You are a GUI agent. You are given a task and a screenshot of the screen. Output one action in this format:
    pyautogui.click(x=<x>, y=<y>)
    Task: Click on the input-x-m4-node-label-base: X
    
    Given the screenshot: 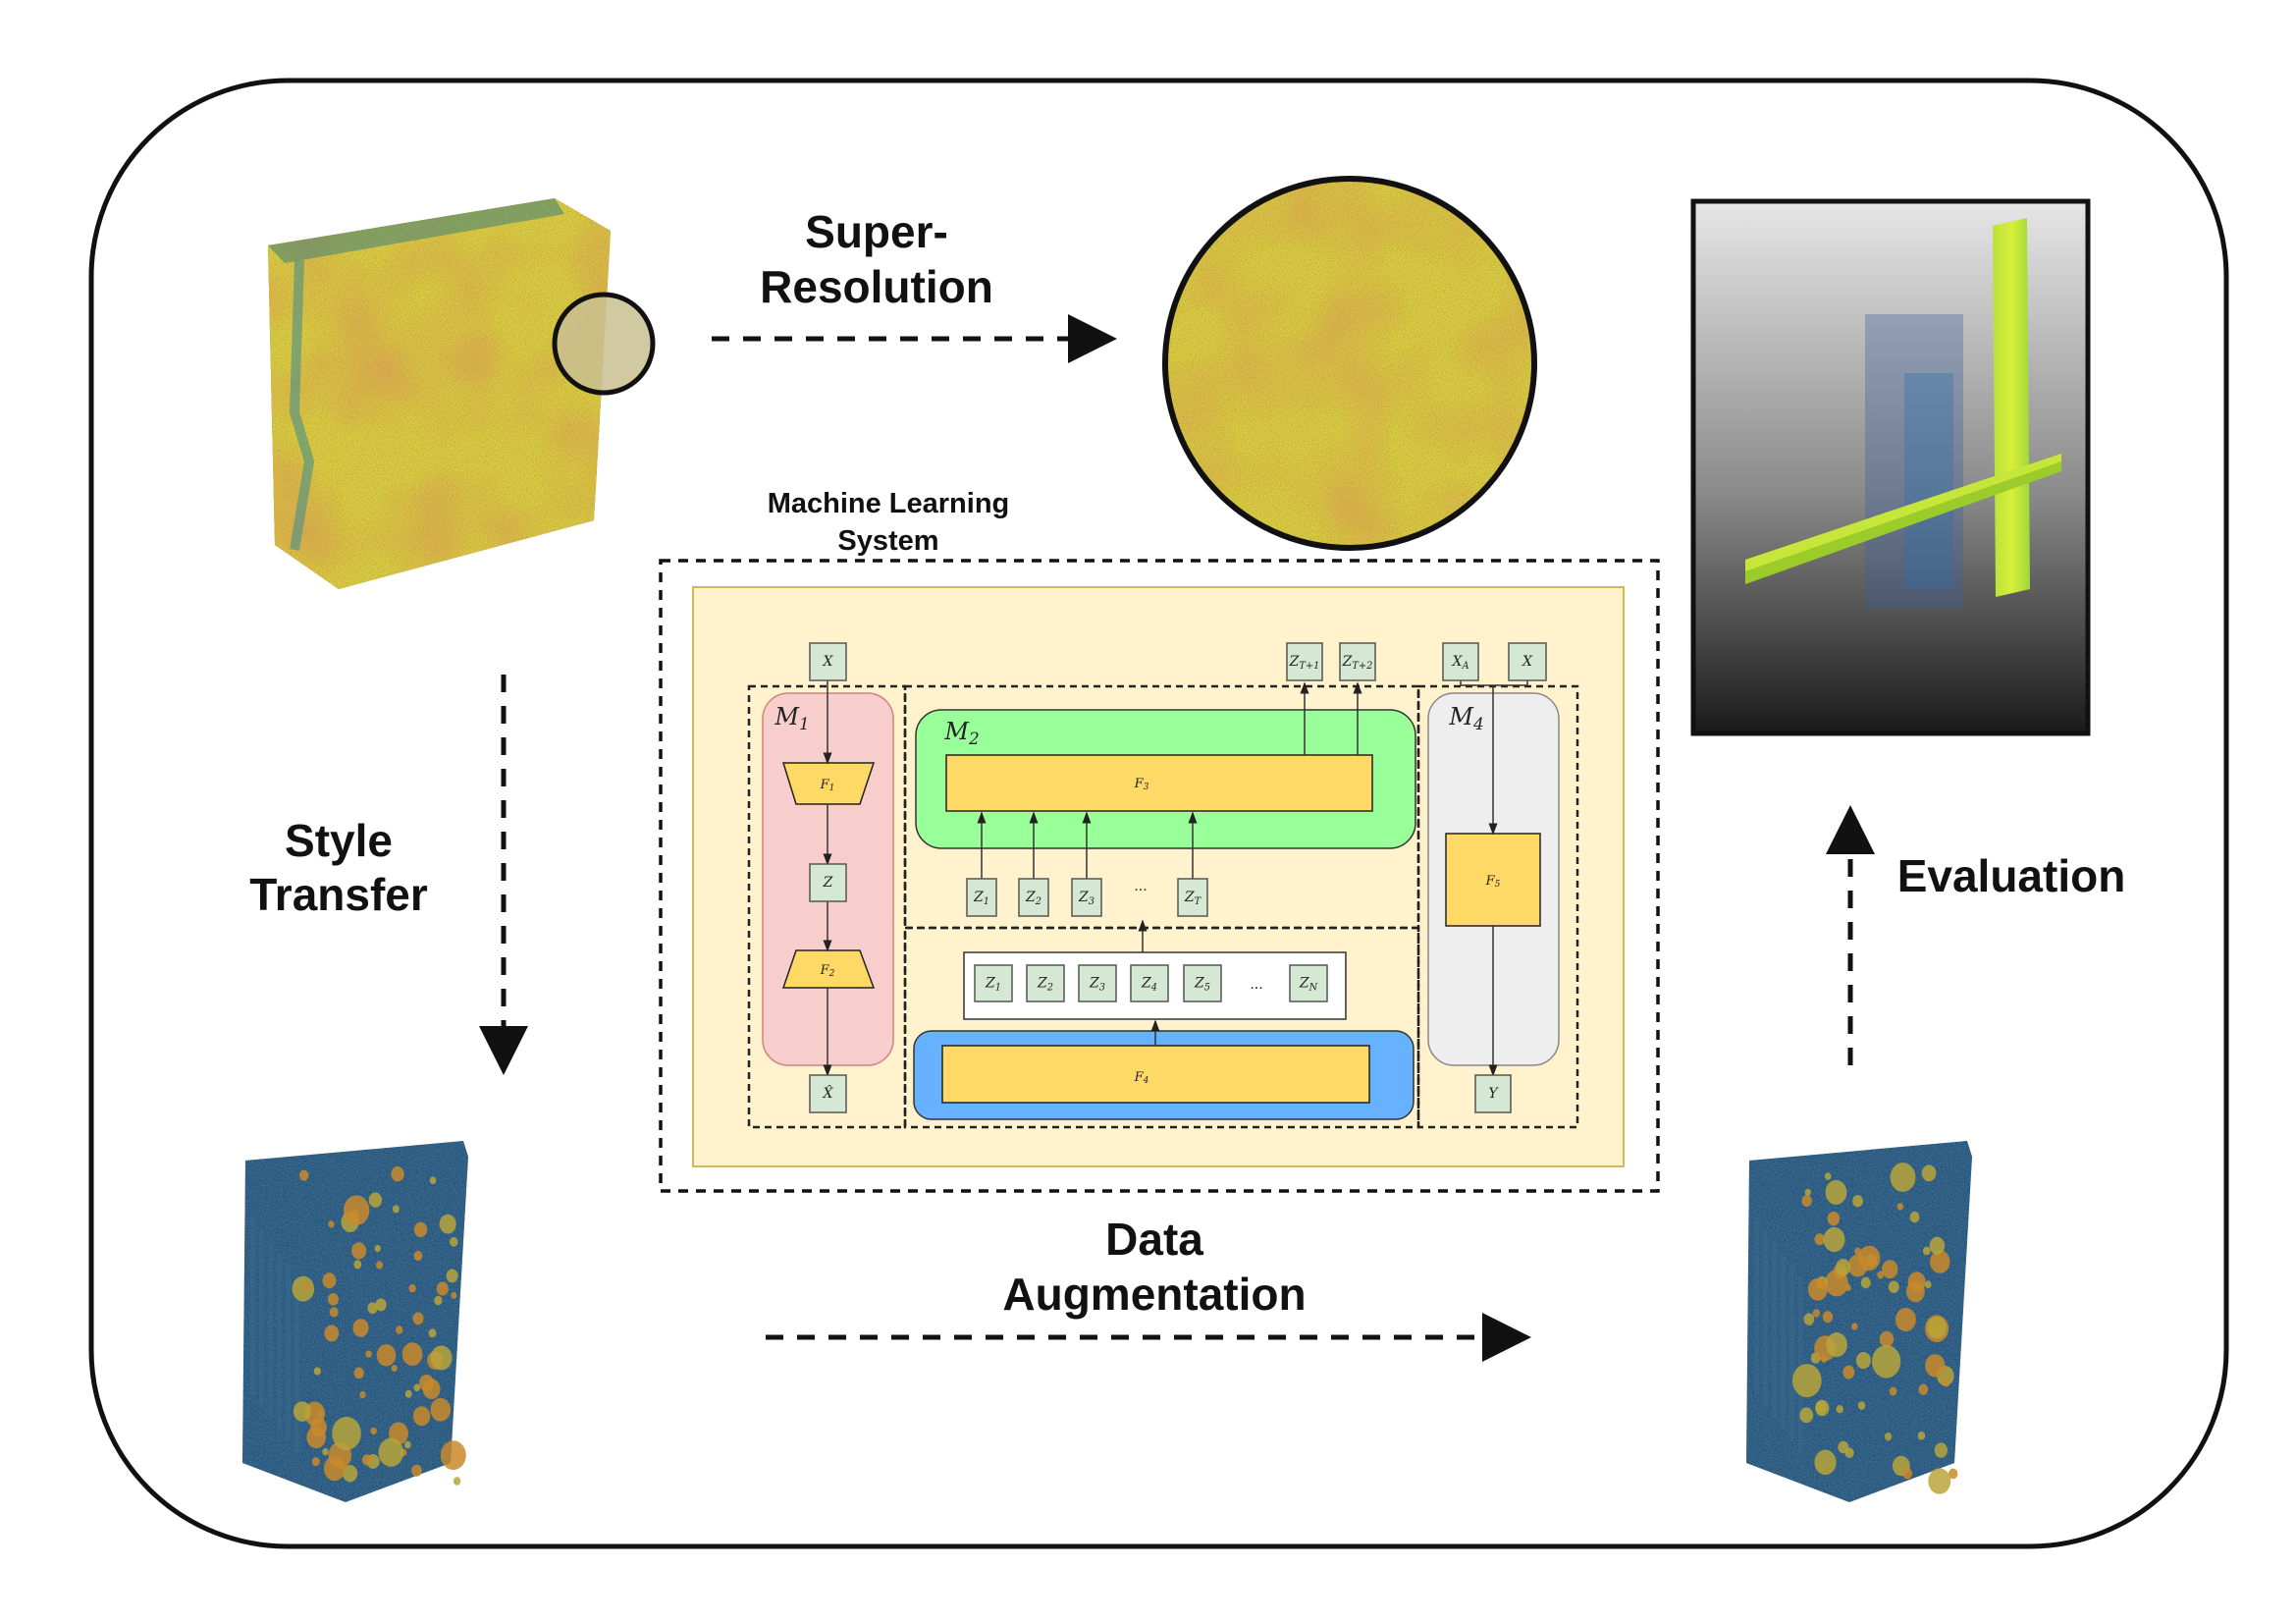 What is the action you would take?
    pyautogui.click(x=1527, y=662)
    